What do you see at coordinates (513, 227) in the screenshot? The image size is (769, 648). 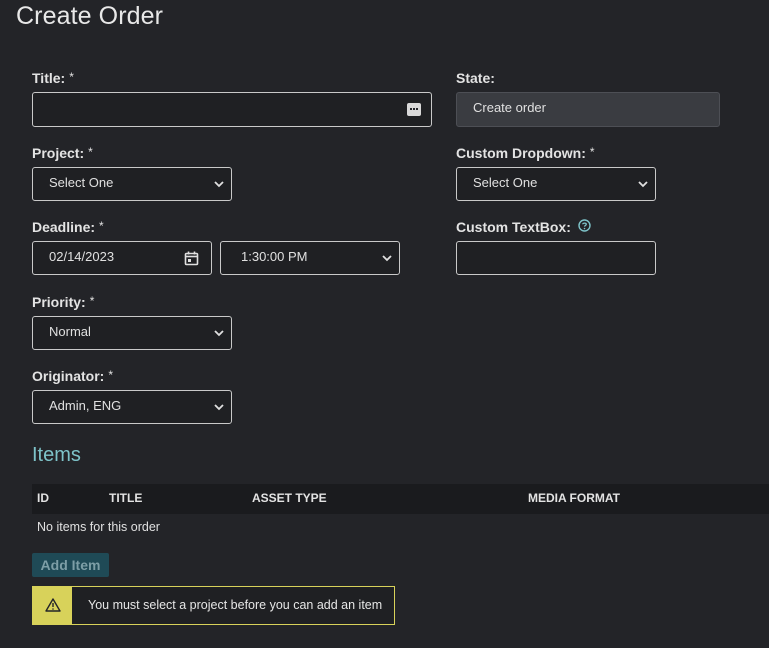 I see `custom-textbox-label: Custom TextBox:` at bounding box center [513, 227].